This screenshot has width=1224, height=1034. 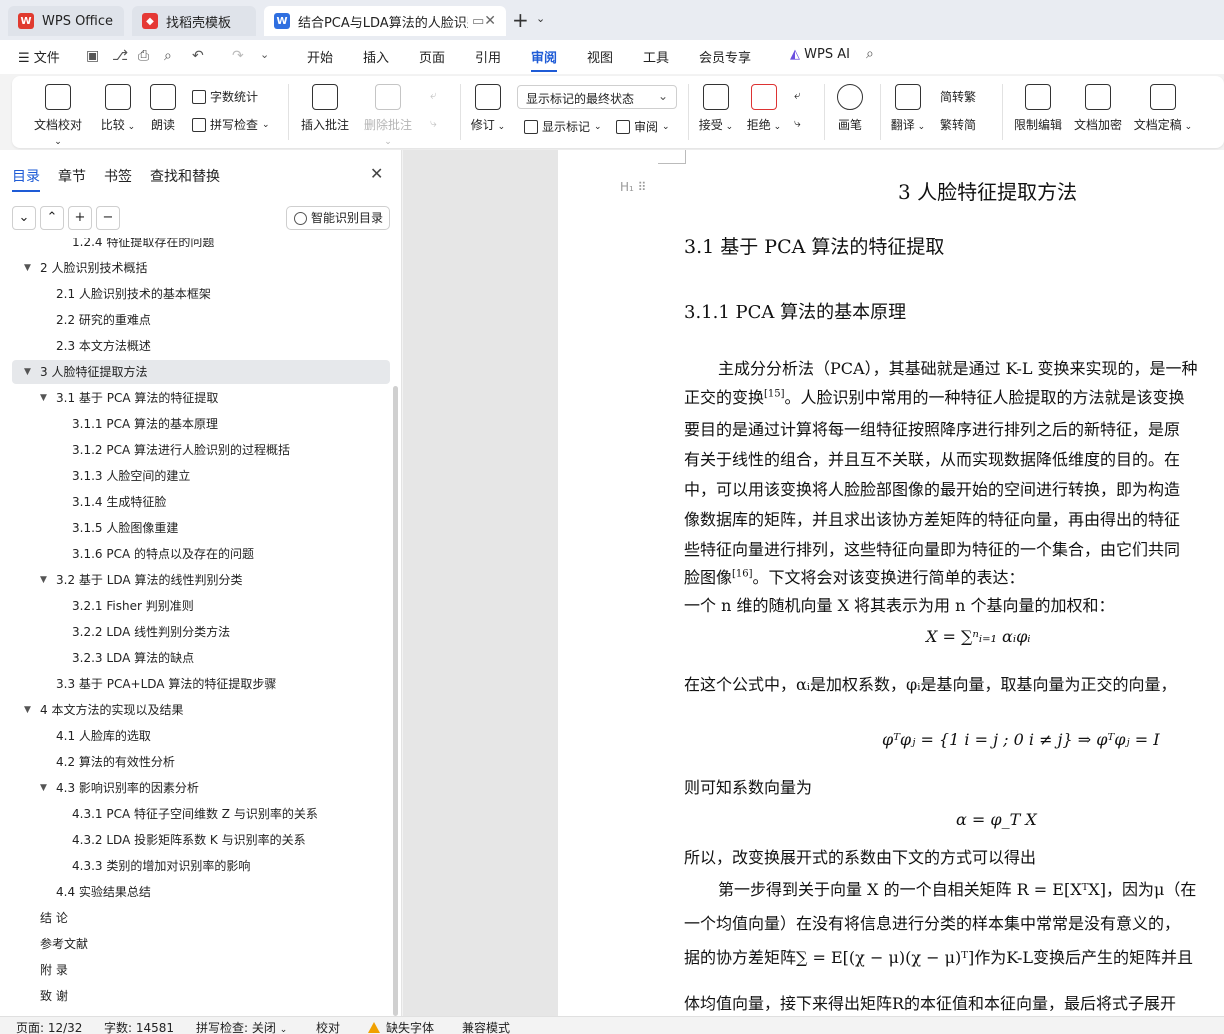 I want to click on toc-item: 致 谢, so click(x=201, y=996).